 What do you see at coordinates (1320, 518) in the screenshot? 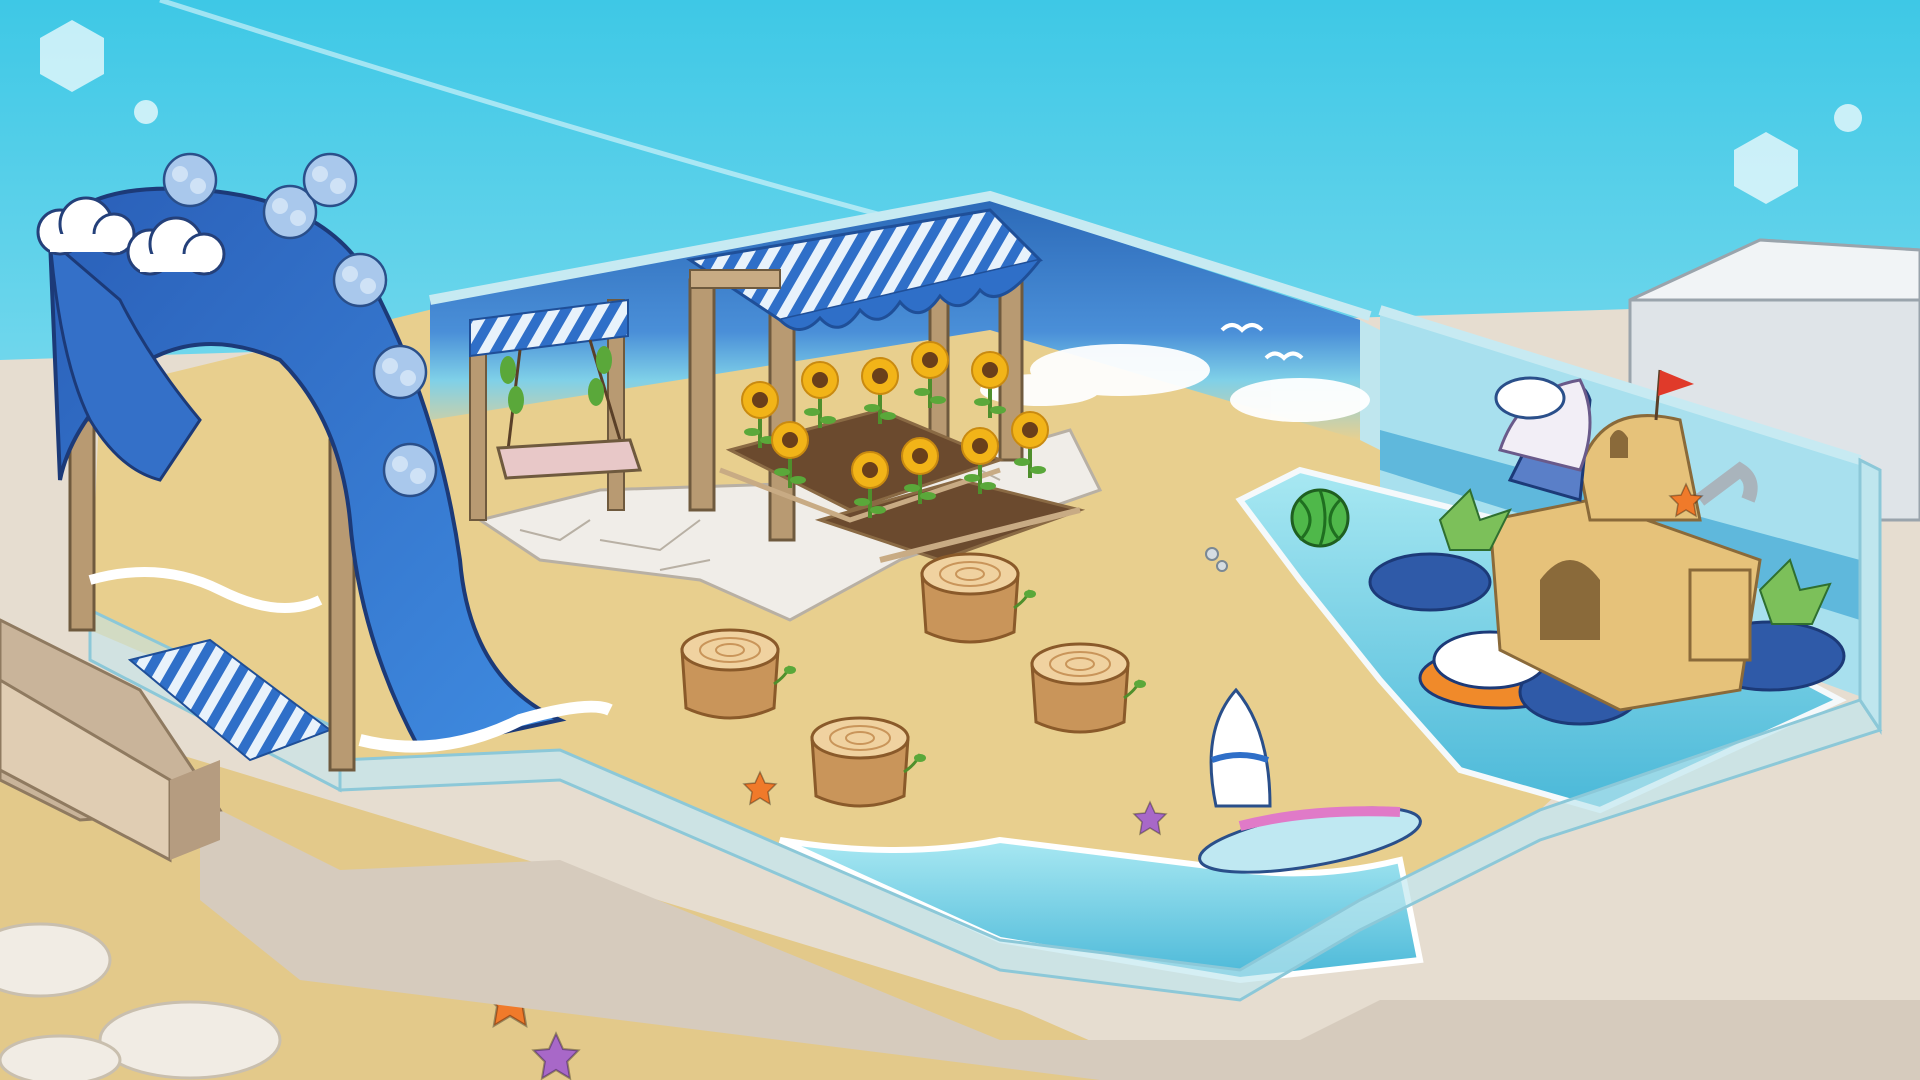
I see `watermelon-ball-icon` at bounding box center [1320, 518].